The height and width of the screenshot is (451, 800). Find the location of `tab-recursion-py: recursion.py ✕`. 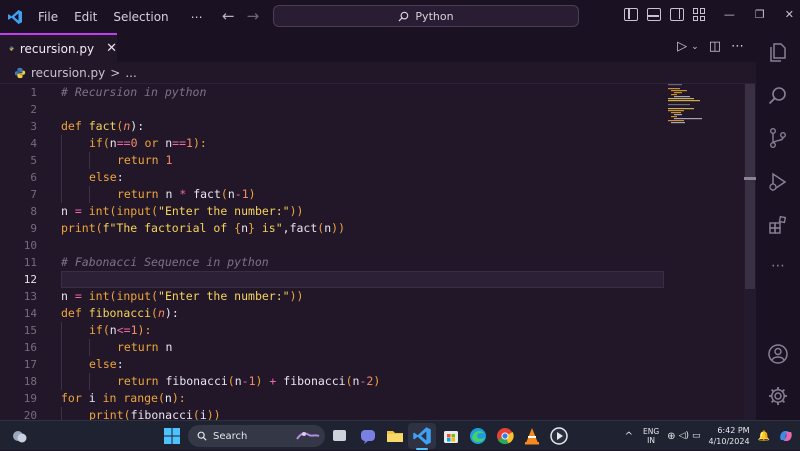

tab-recursion-py: recursion.py ✕ is located at coordinates (58, 47).